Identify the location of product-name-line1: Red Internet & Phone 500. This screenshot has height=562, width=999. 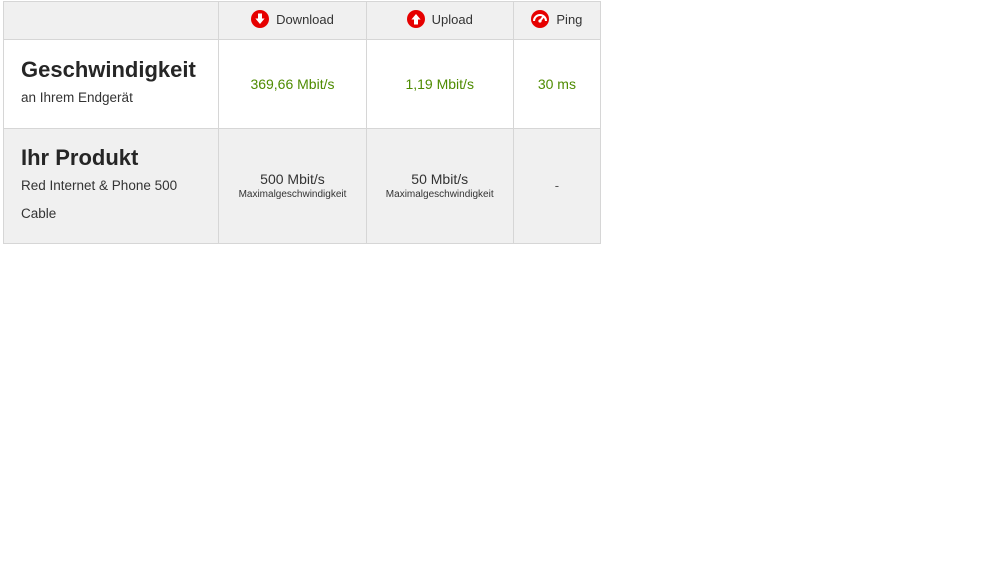
(99, 185).